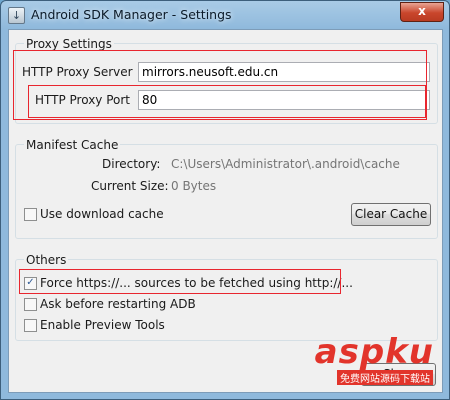 The width and height of the screenshot is (450, 400). I want to click on window-close-button: x, so click(422, 12).